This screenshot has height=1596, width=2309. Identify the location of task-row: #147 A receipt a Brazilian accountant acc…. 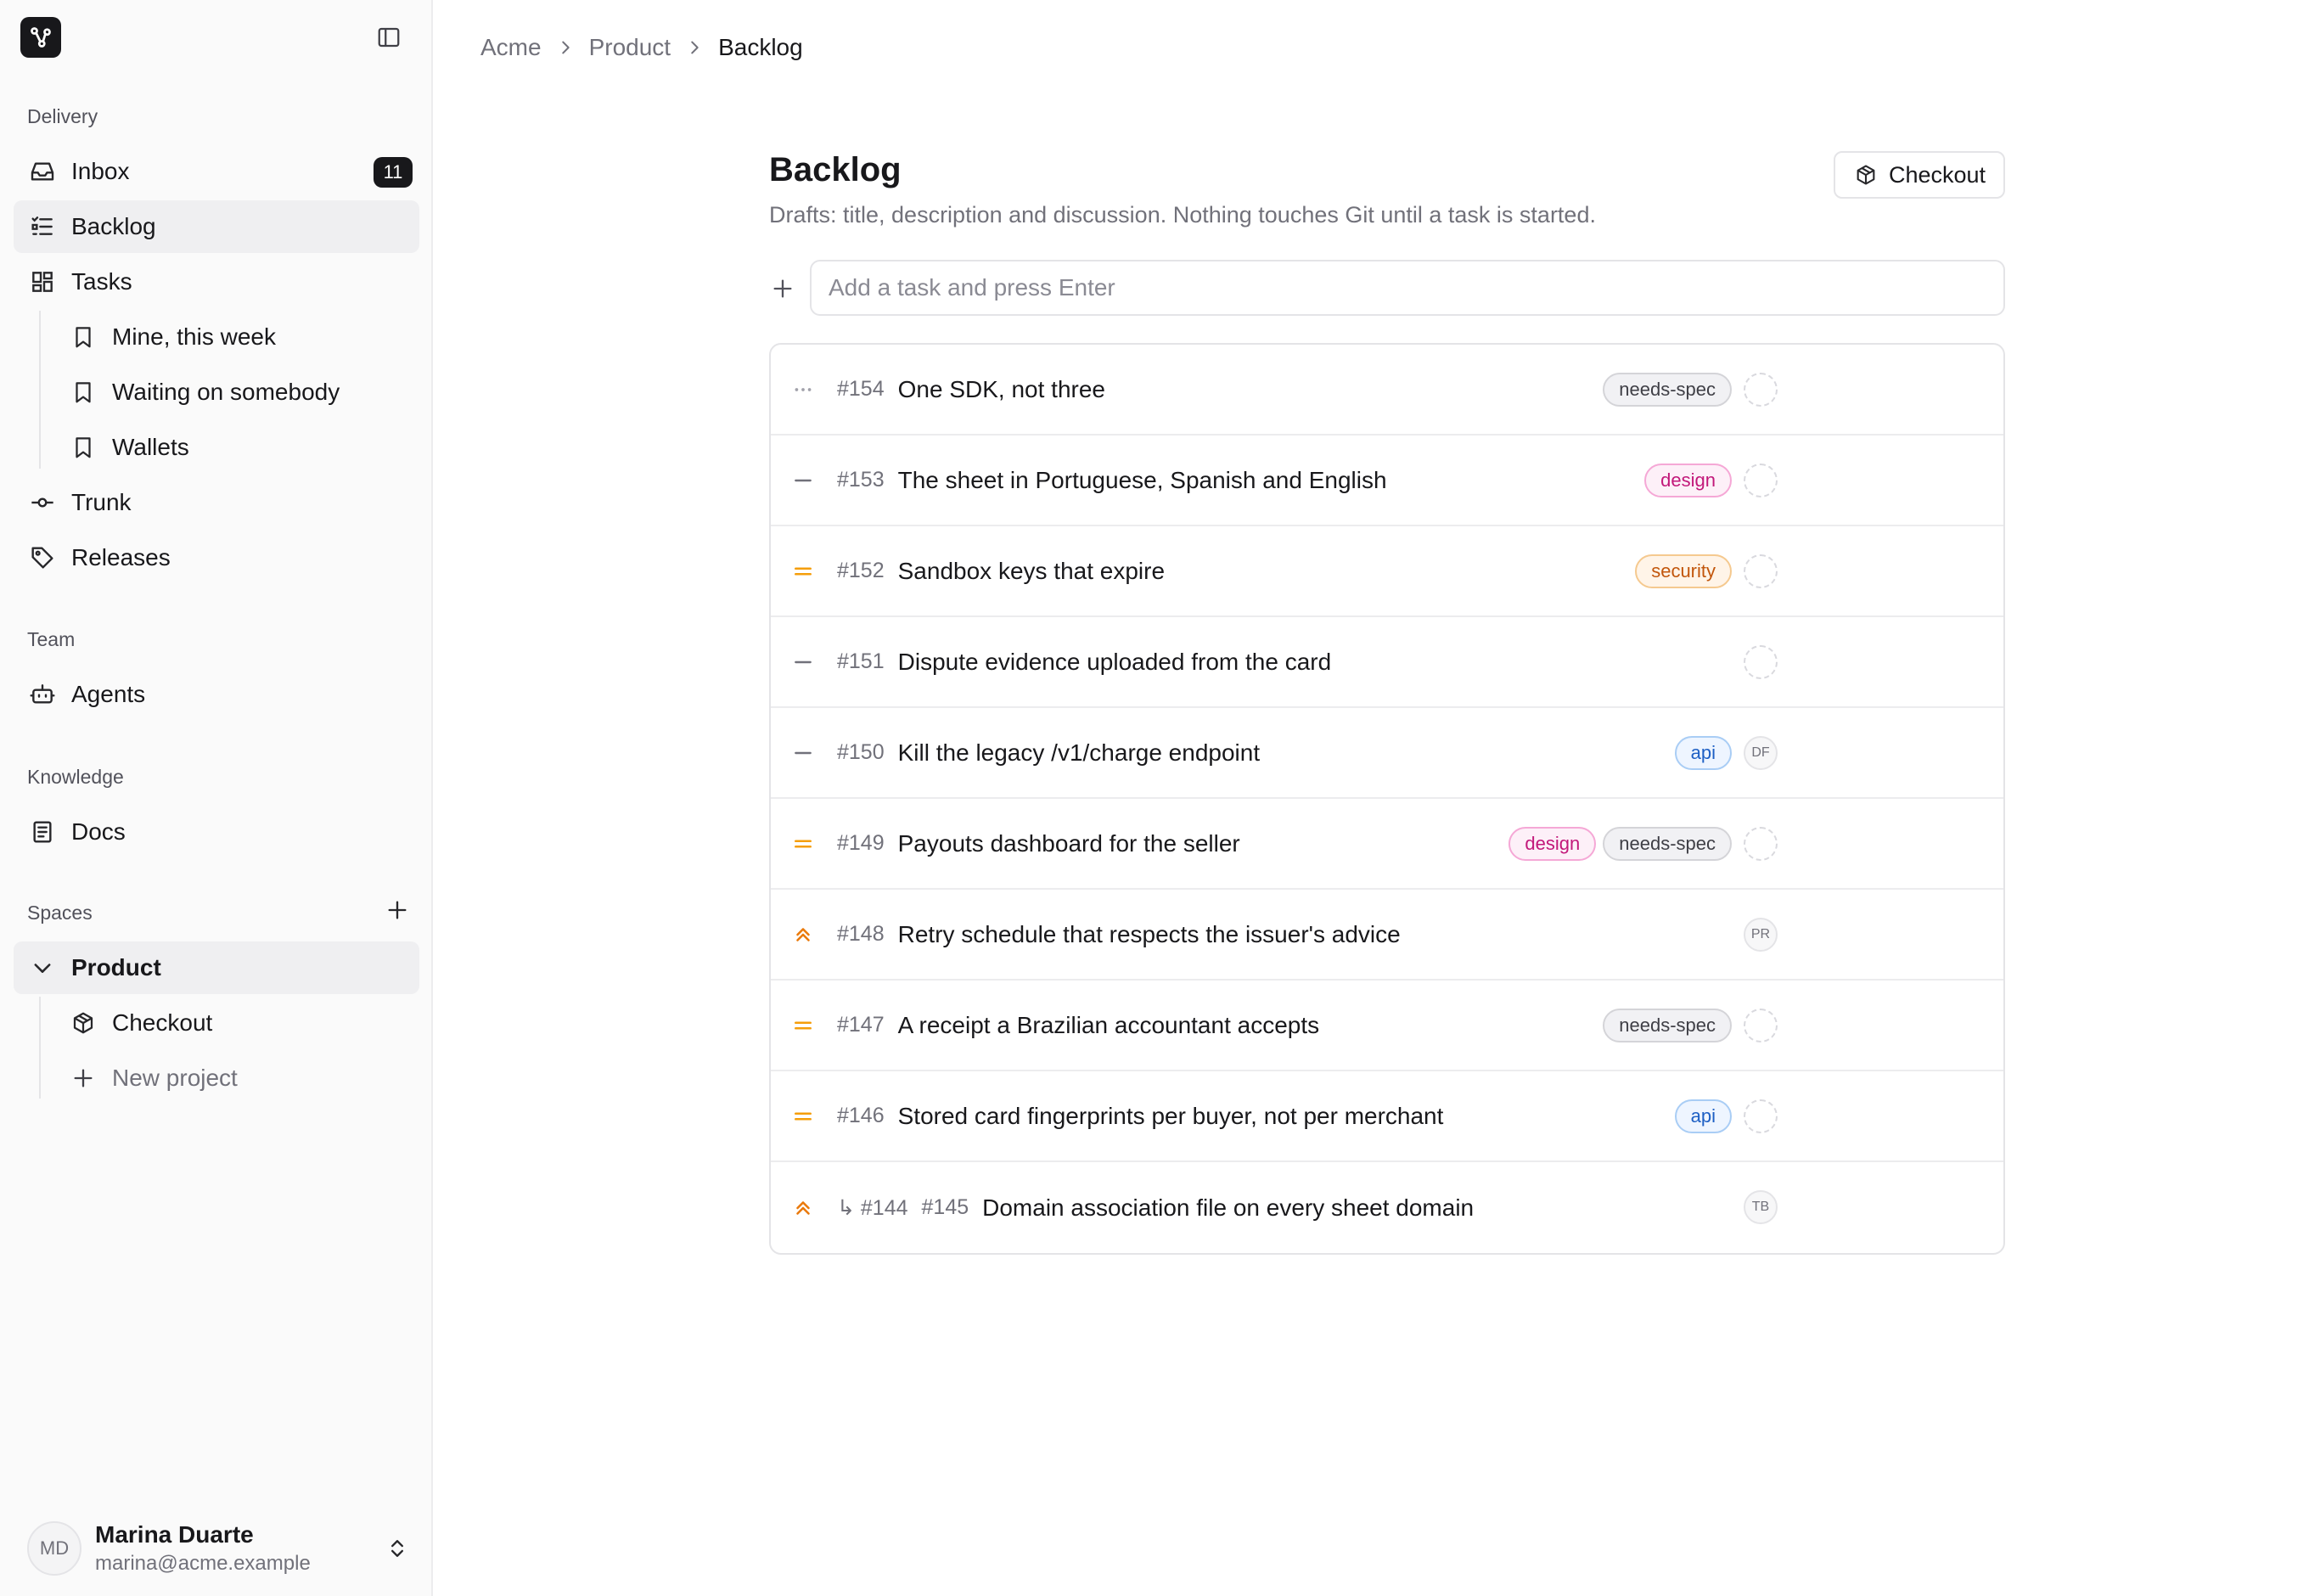
(1387, 1026).